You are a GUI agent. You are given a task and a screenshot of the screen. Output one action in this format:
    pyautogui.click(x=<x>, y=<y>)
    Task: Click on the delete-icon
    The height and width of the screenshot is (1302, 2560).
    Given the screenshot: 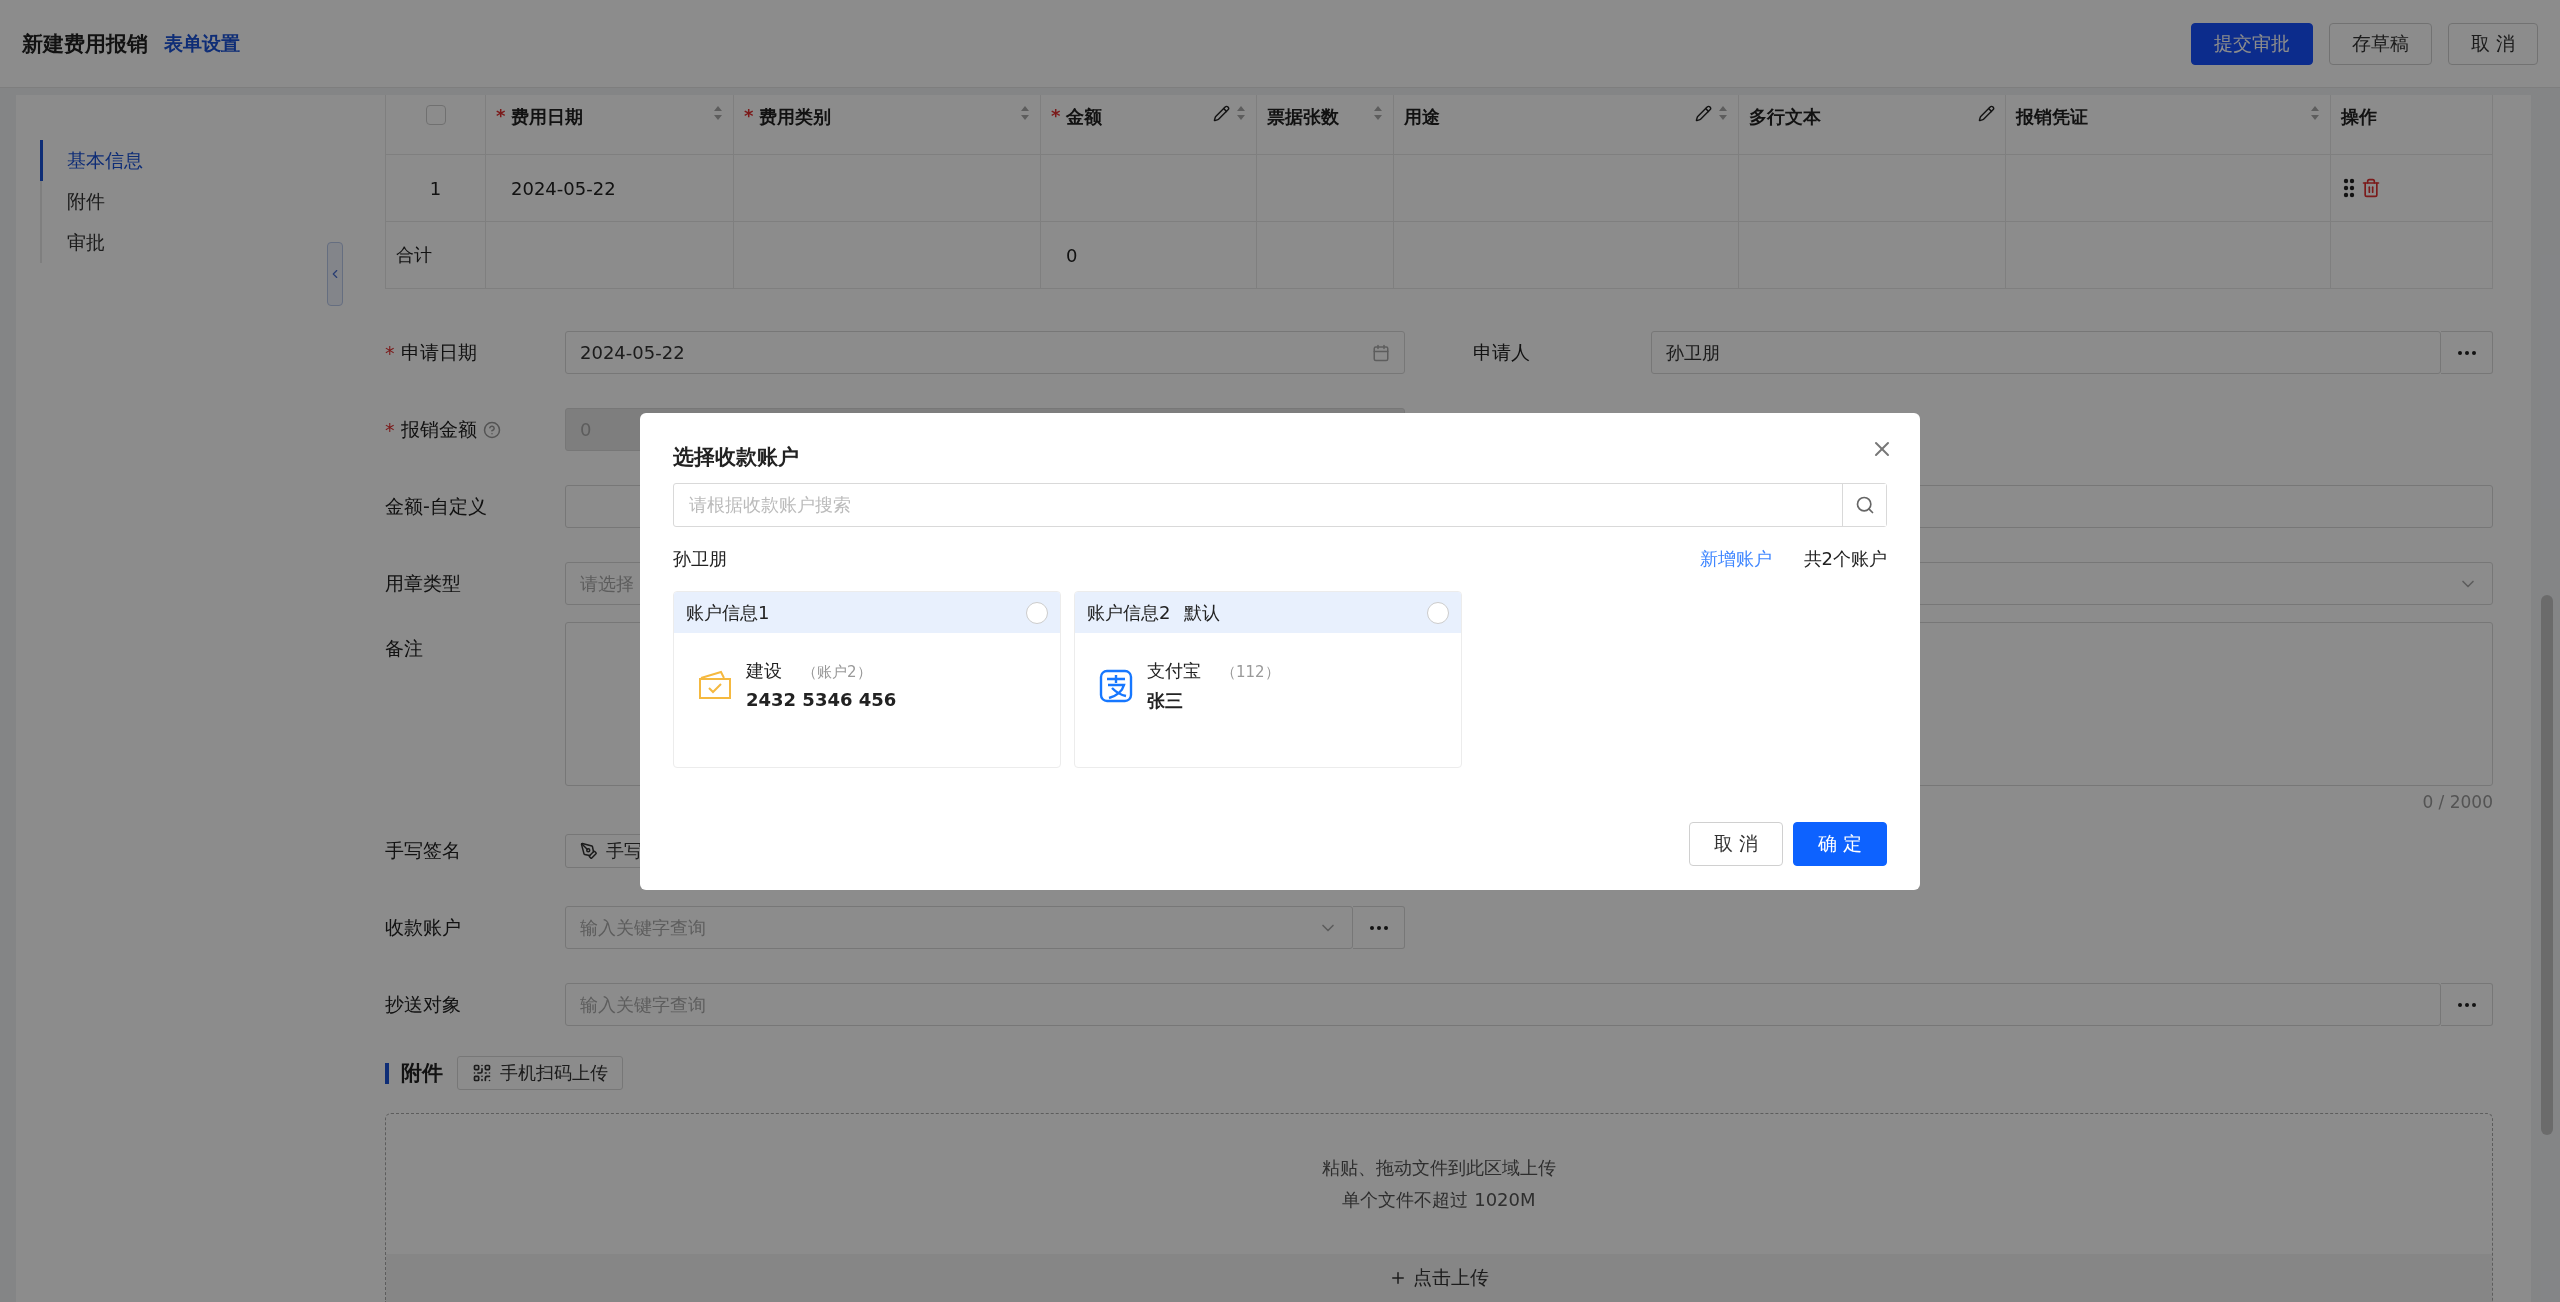 What is the action you would take?
    pyautogui.click(x=2371, y=188)
    